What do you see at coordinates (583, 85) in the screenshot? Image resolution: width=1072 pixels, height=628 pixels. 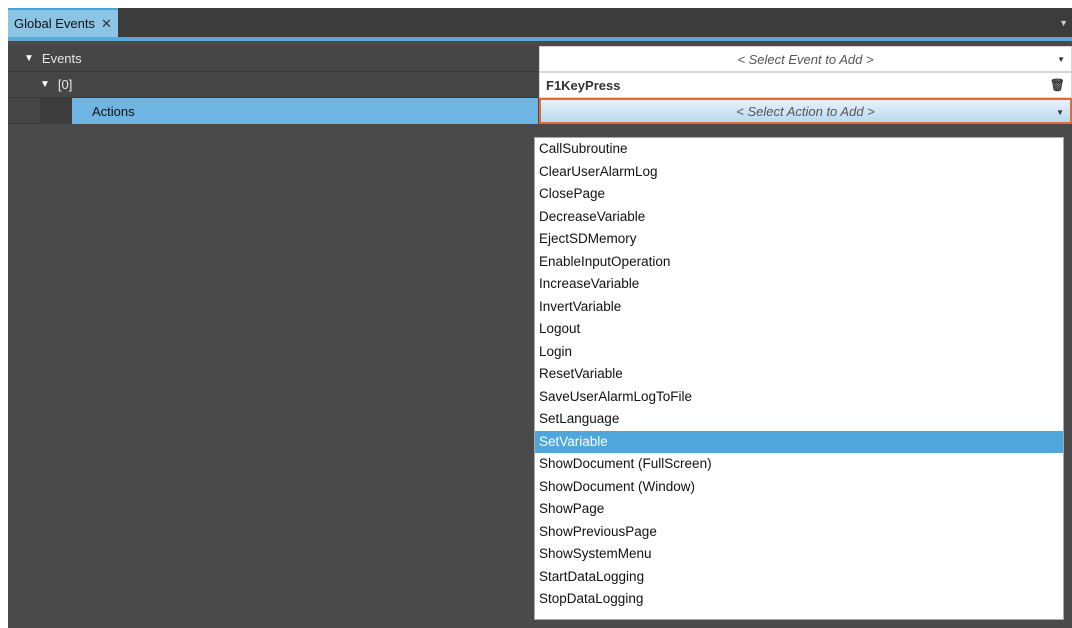 I see `event-value: F1KeyPress` at bounding box center [583, 85].